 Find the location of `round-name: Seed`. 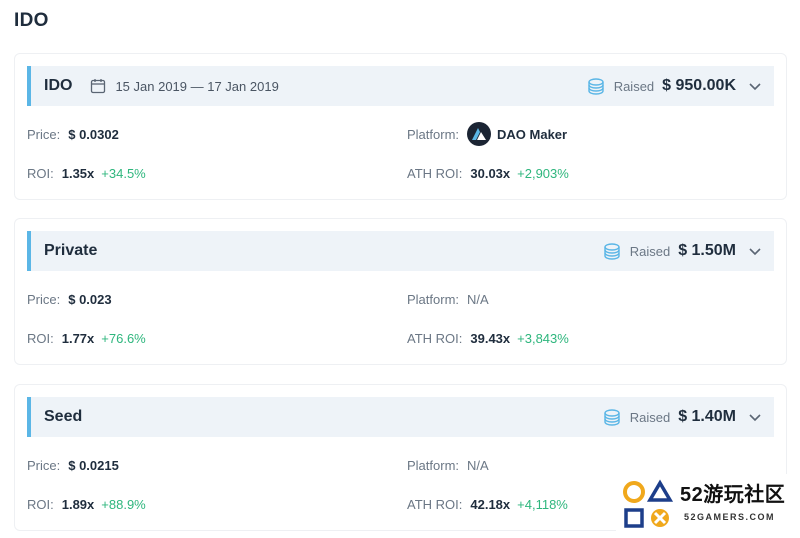

round-name: Seed is located at coordinates (63, 416).